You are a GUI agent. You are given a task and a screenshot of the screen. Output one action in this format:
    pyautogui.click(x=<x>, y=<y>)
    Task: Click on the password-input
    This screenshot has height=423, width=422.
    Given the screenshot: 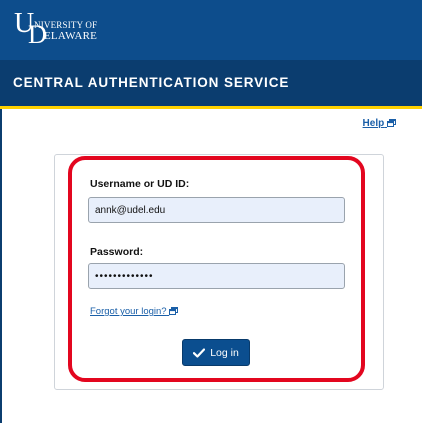 What is the action you would take?
    pyautogui.click(x=216, y=276)
    